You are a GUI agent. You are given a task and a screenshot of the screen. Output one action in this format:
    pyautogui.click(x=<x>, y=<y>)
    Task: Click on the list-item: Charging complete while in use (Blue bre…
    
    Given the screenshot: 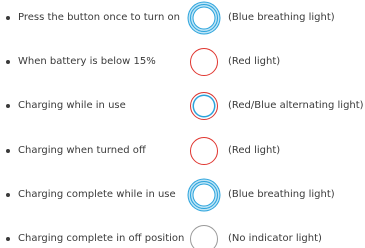 What is the action you would take?
    pyautogui.click(x=182, y=195)
    